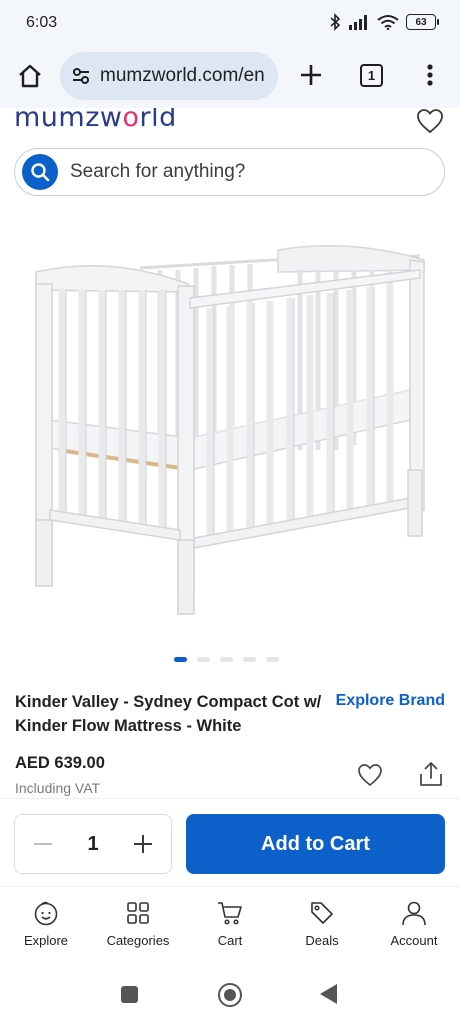 This screenshot has height=1024, width=460. Describe the element at coordinates (60, 763) in the screenshot. I see `product-price: AED 639.00` at that location.